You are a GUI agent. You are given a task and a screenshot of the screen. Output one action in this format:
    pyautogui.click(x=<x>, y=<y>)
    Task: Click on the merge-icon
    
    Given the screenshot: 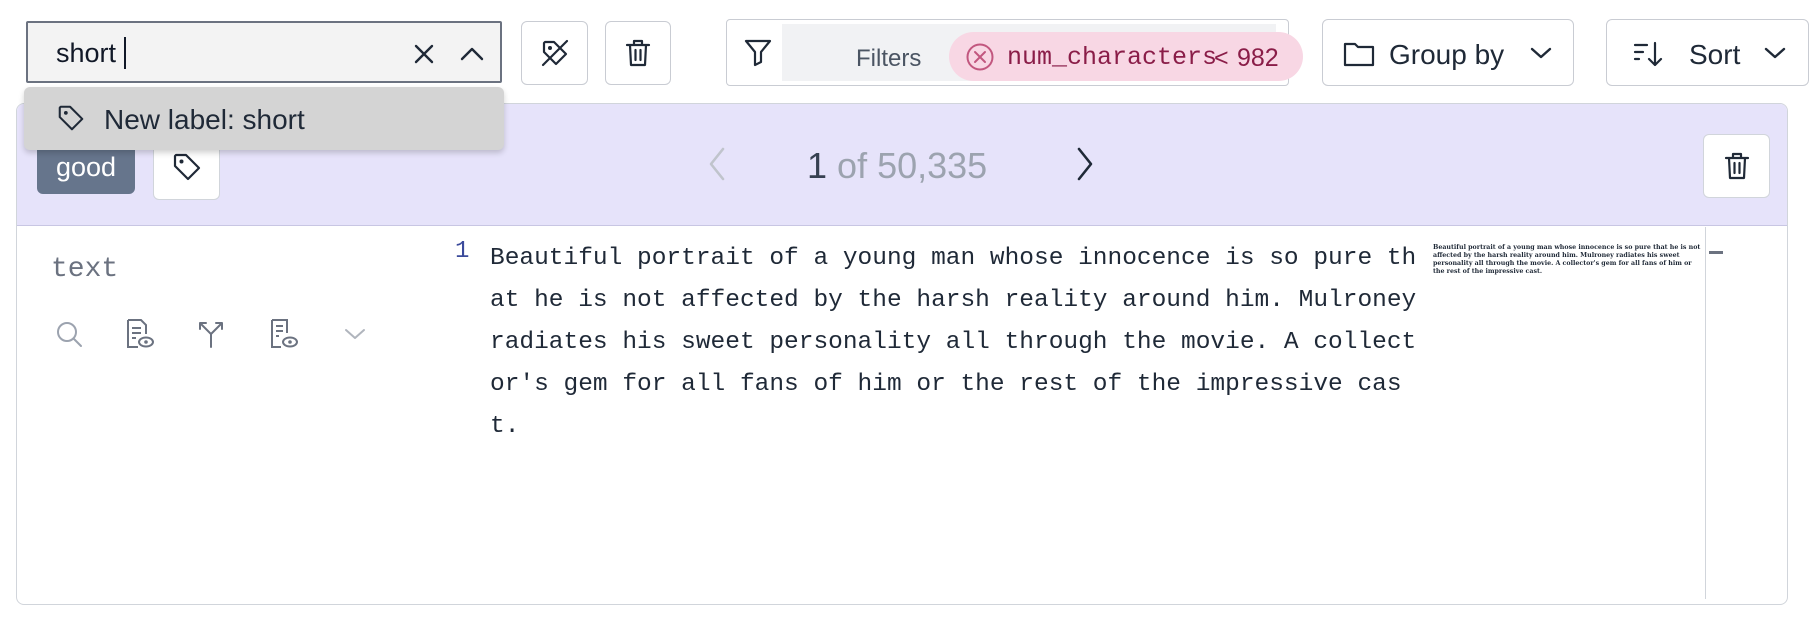 What is the action you would take?
    pyautogui.click(x=211, y=334)
    